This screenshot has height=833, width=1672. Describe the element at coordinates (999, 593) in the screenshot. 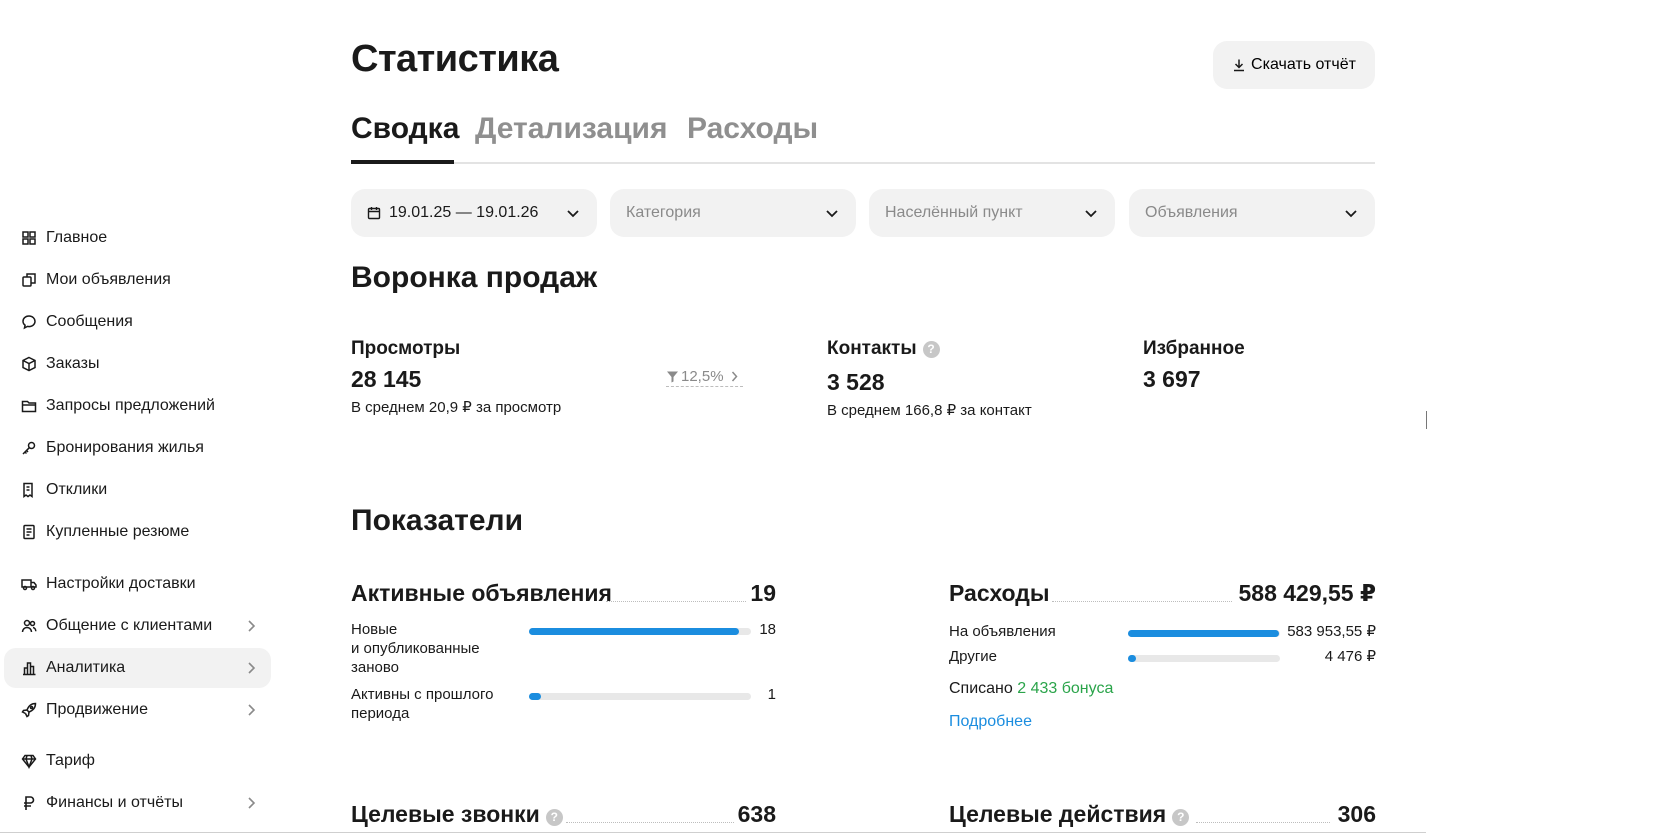

I see `expenses-title: Расходы` at that location.